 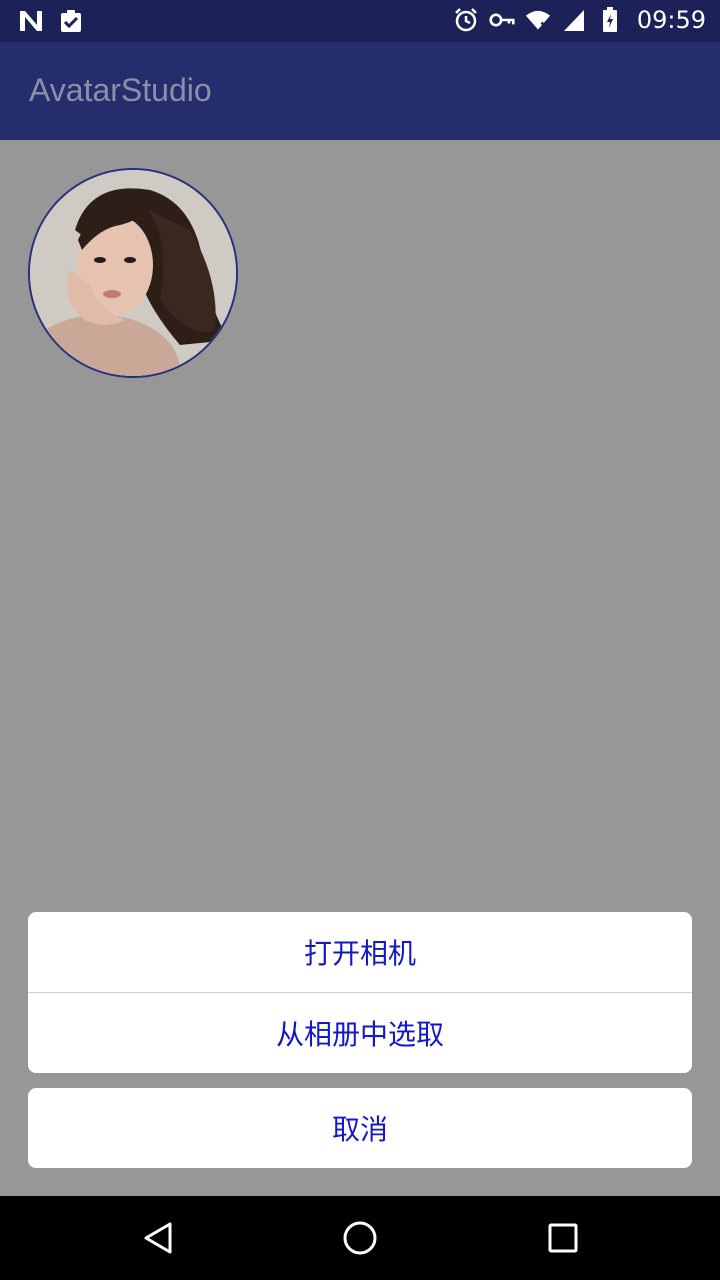 I want to click on cancel-button: 取消, so click(x=360, y=1128).